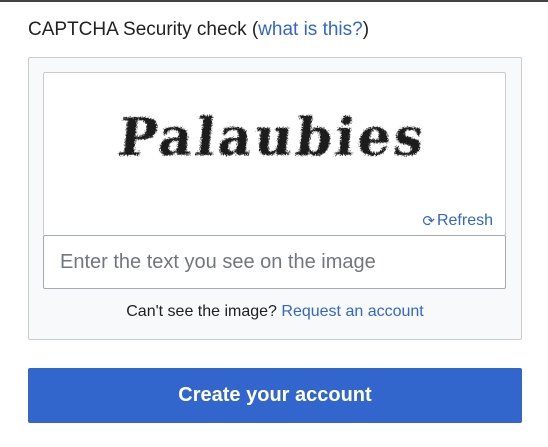  I want to click on captcha-image: Palaubies, so click(272, 137).